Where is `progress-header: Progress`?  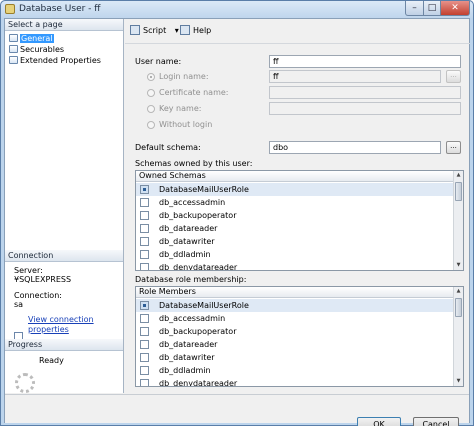
progress-header: Progress is located at coordinates (64, 345).